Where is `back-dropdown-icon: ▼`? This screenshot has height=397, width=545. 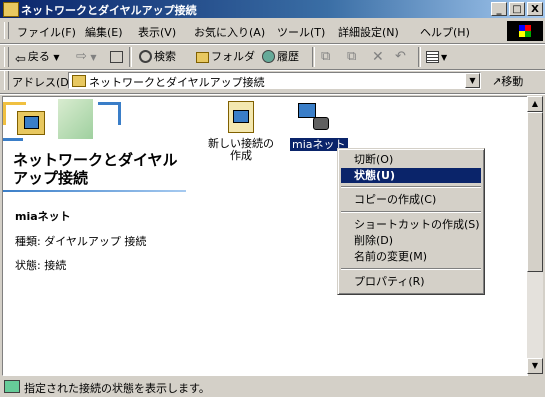
back-dropdown-icon: ▼ is located at coordinates (56, 57).